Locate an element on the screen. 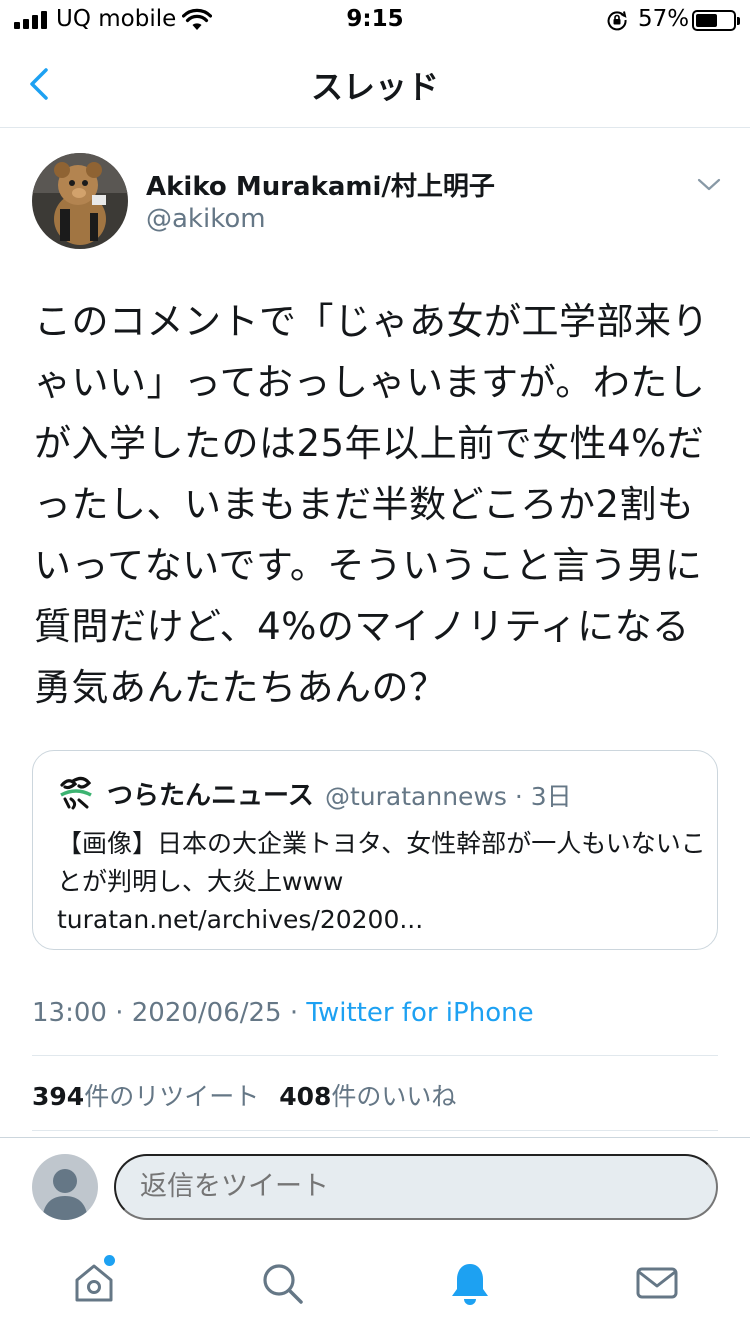 Image resolution: width=750 pixels, height=1334 pixels. retweets-stat: 394件のリツイート is located at coordinates (145, 1096).